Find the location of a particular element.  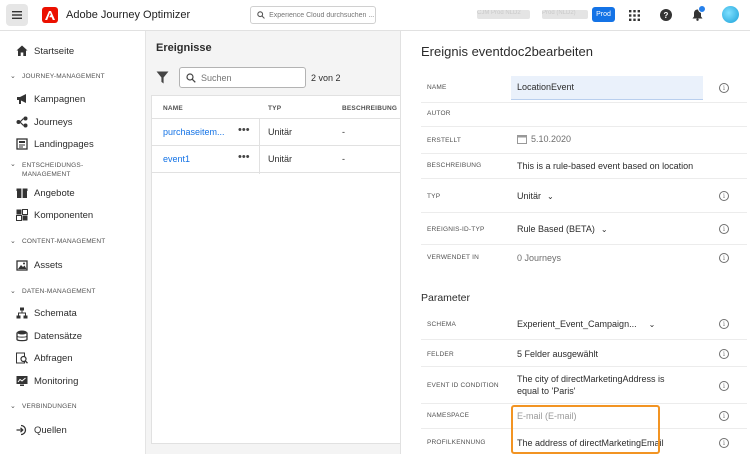

highlight-box is located at coordinates (585, 429).